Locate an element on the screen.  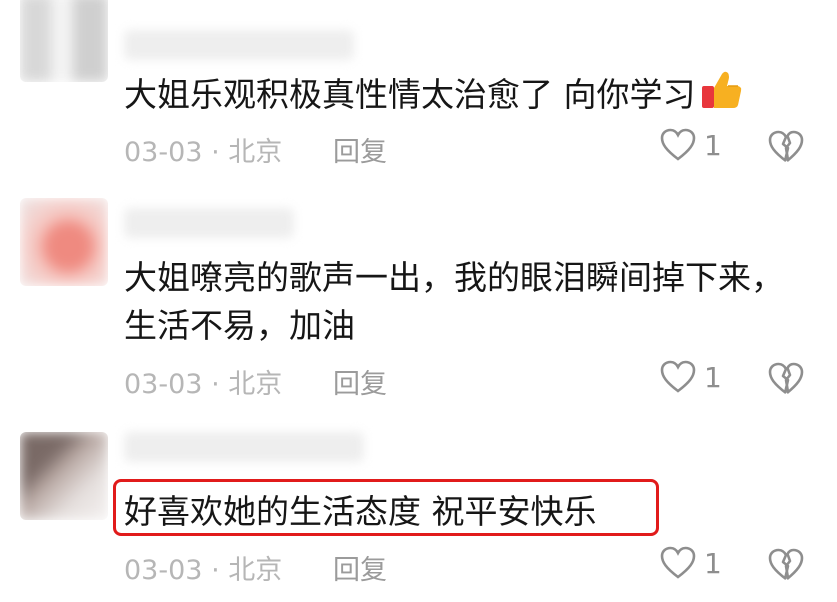
comment-text: 大姐乐观积极真性情太治愈了 向你学习 is located at coordinates (434, 96).